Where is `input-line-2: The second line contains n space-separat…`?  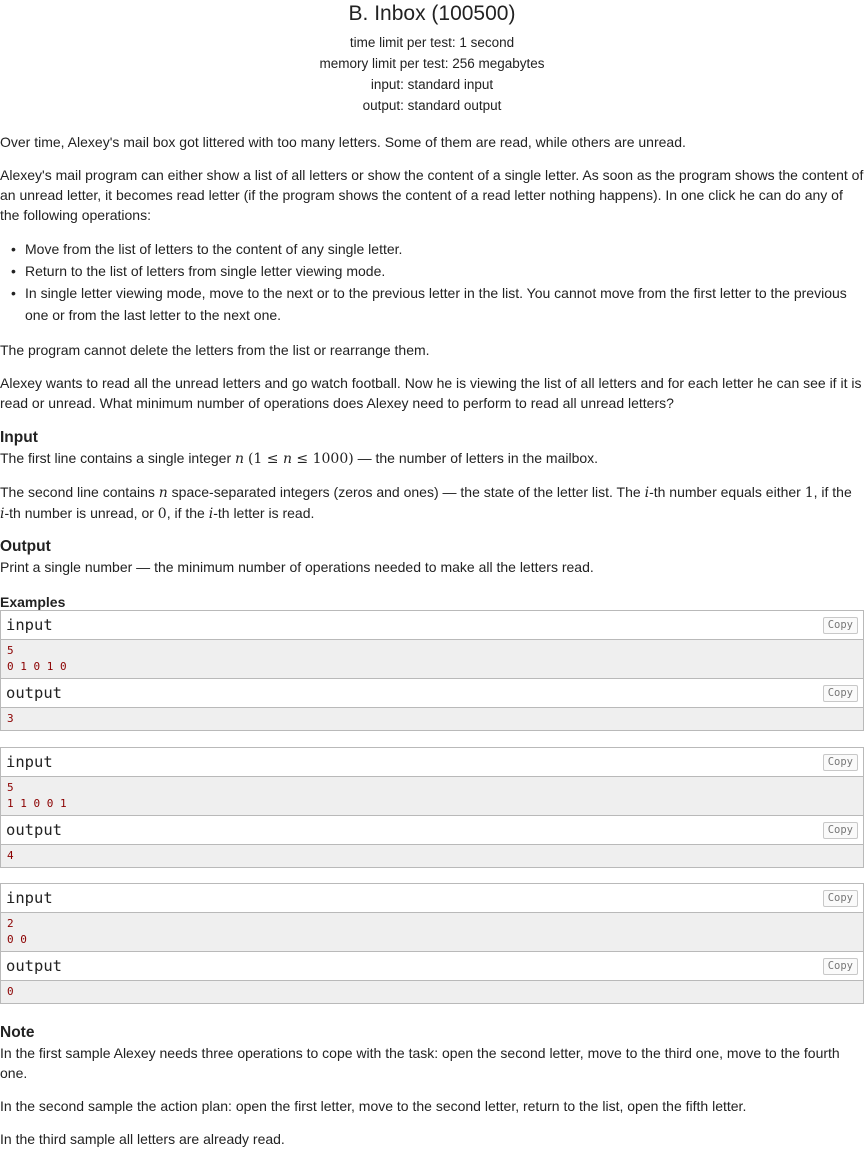 input-line-2: The second line contains n space-separat… is located at coordinates (426, 503).